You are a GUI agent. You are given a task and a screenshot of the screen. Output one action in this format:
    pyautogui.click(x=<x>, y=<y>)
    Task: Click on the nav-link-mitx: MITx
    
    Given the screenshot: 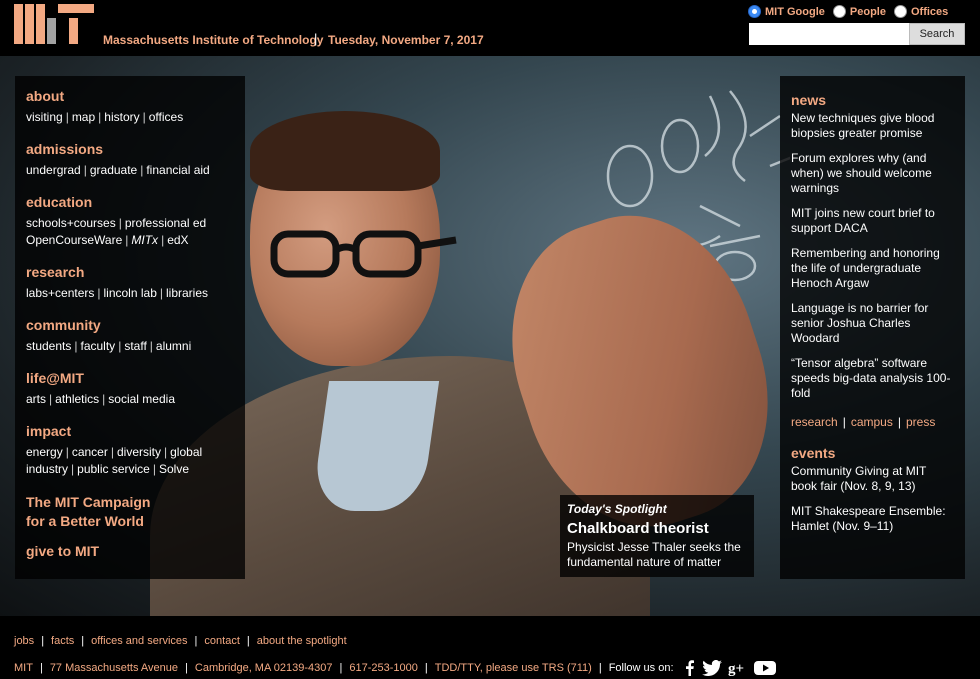 What is the action you would take?
    pyautogui.click(x=144, y=240)
    